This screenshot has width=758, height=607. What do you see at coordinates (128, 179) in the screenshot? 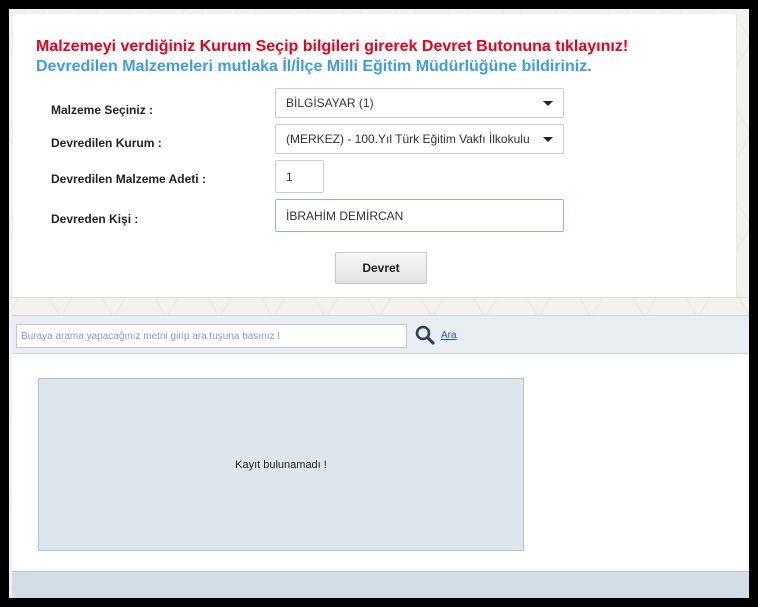
I see `adet-label: Devredilen Malzeme Adeti :` at bounding box center [128, 179].